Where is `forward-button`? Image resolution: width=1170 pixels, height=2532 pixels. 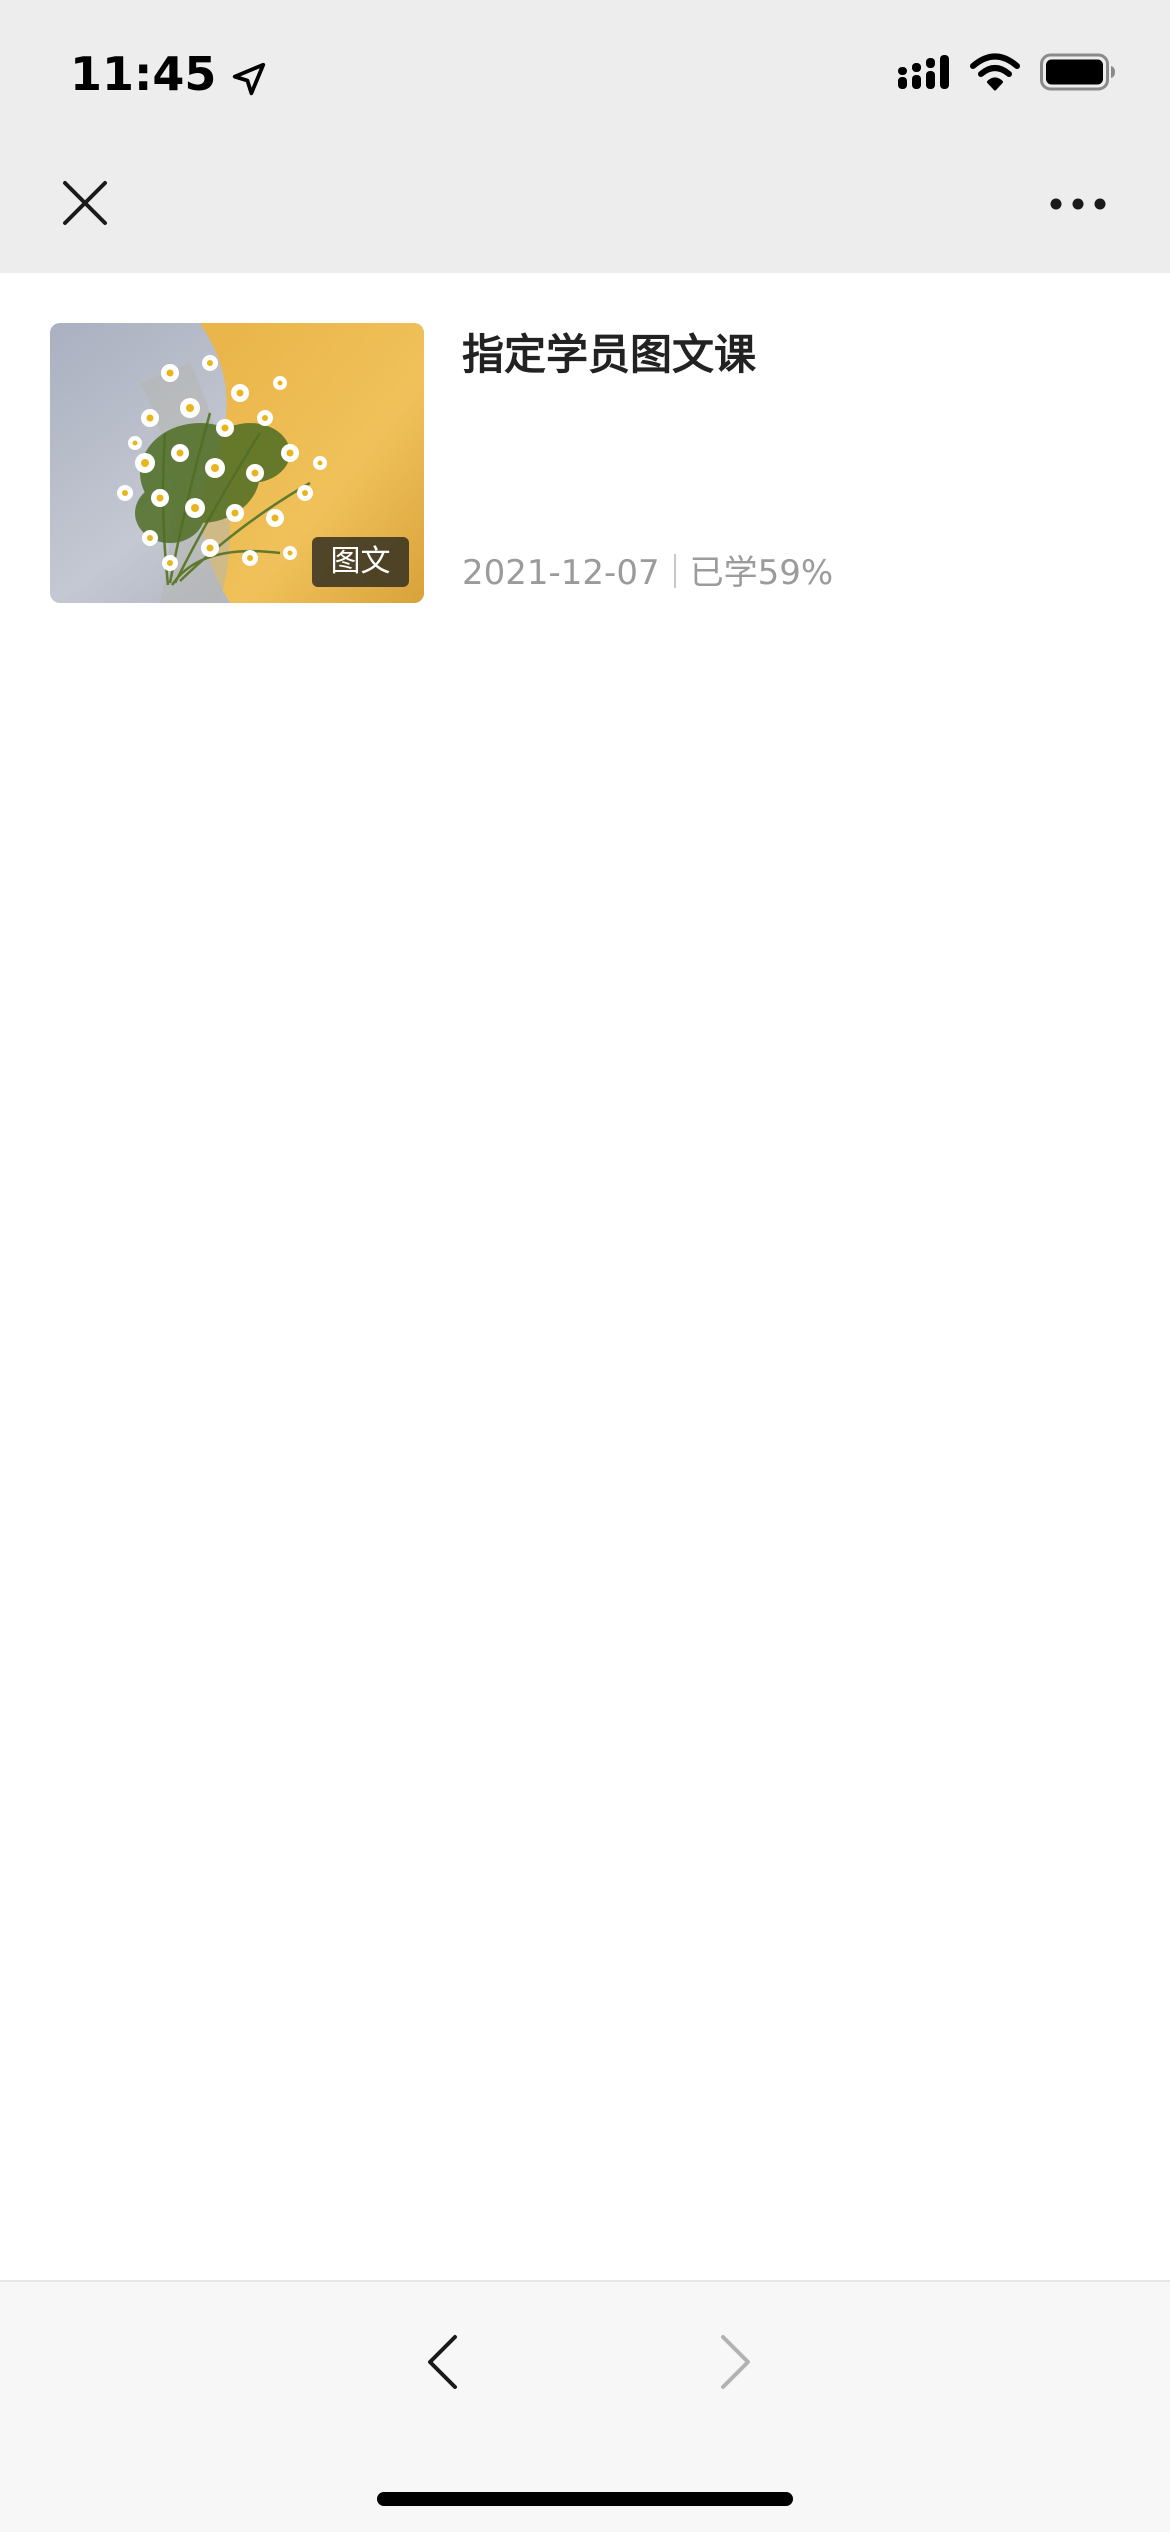 forward-button is located at coordinates (736, 2364).